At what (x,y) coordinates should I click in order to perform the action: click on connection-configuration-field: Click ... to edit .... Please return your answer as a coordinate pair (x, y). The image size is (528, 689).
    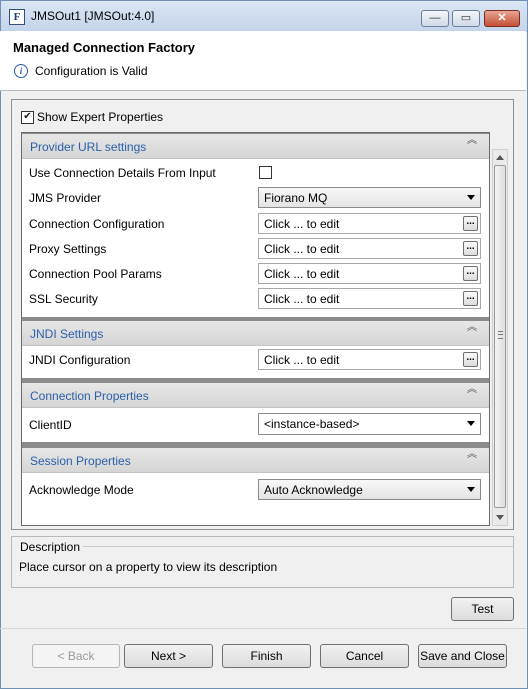
    Looking at the image, I should click on (369, 223).